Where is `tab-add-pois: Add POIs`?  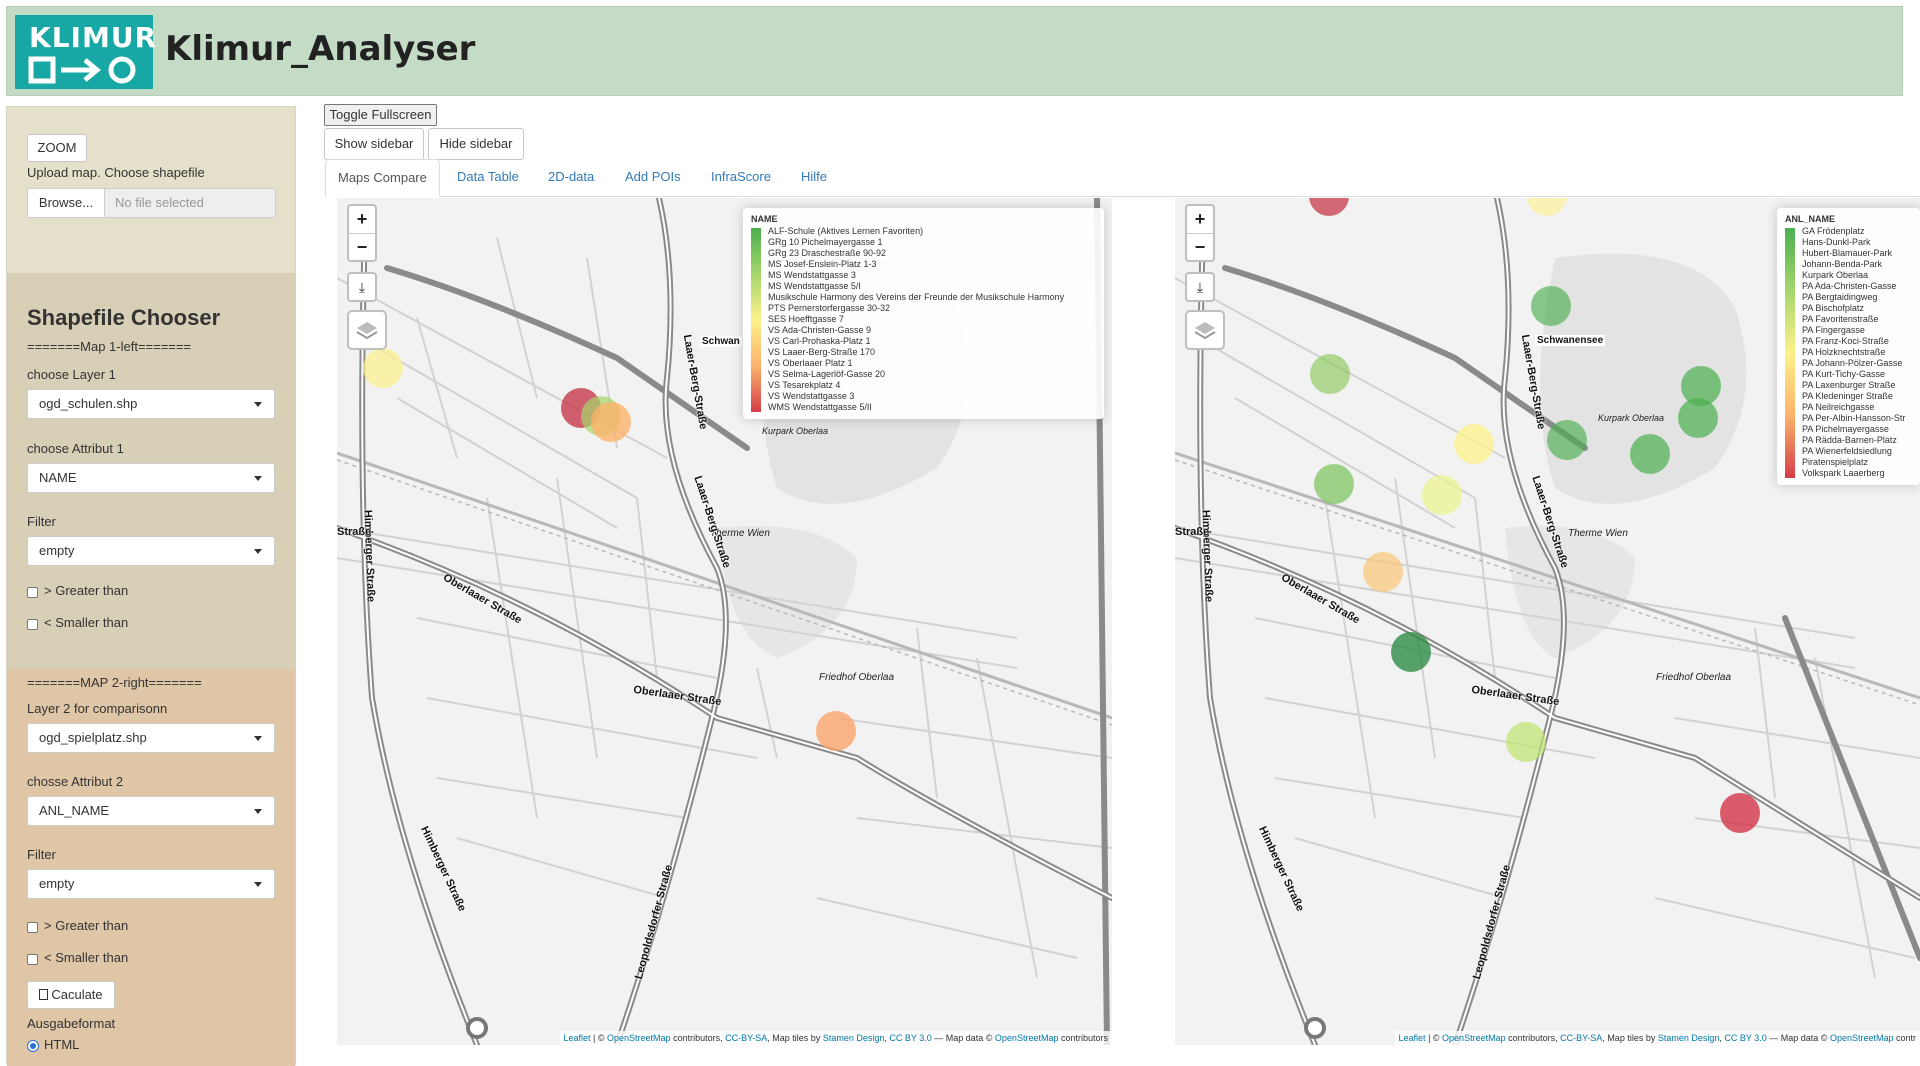
tab-add-pois: Add POIs is located at coordinates (653, 178).